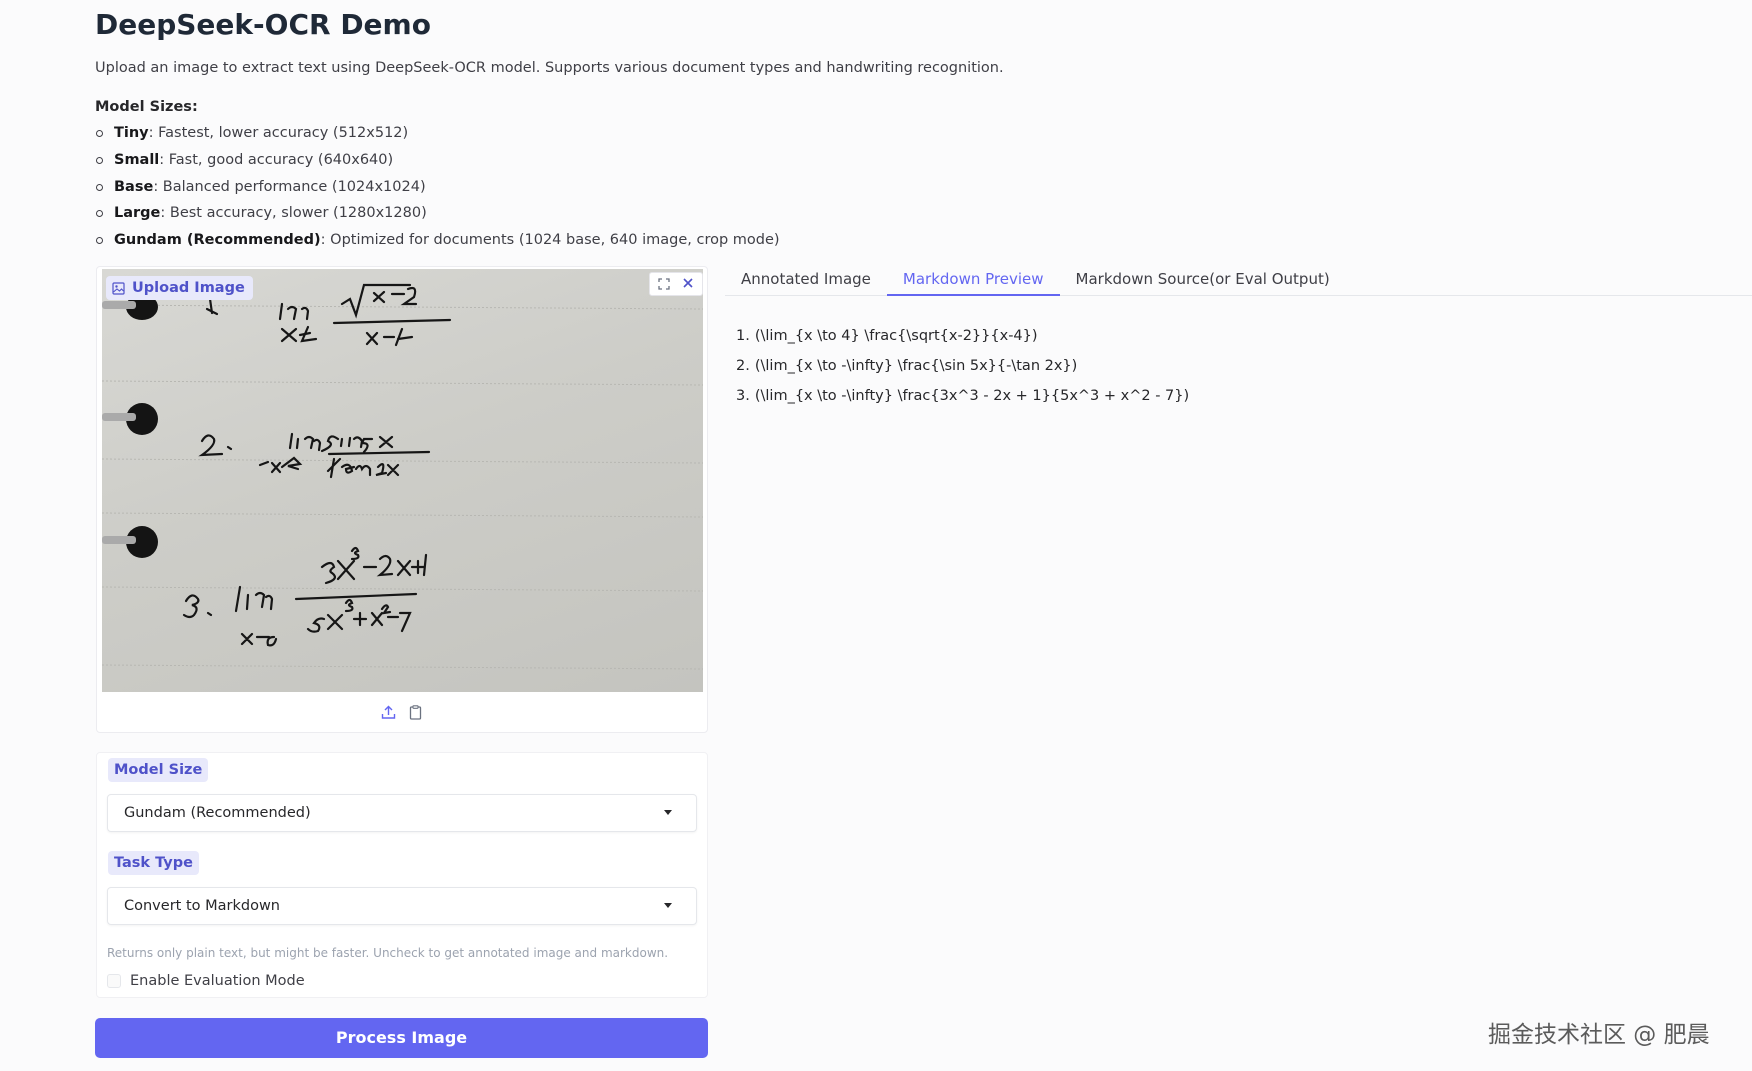  I want to click on model-sizes-heading: Model Sizes:, so click(146, 107).